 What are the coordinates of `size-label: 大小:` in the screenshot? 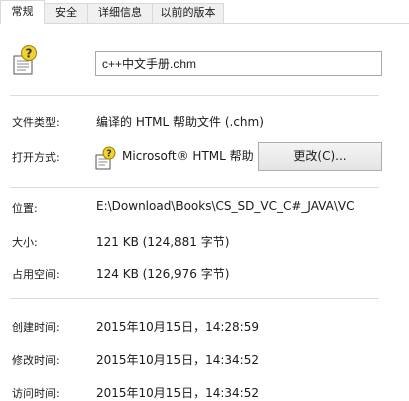 It's located at (25, 242).